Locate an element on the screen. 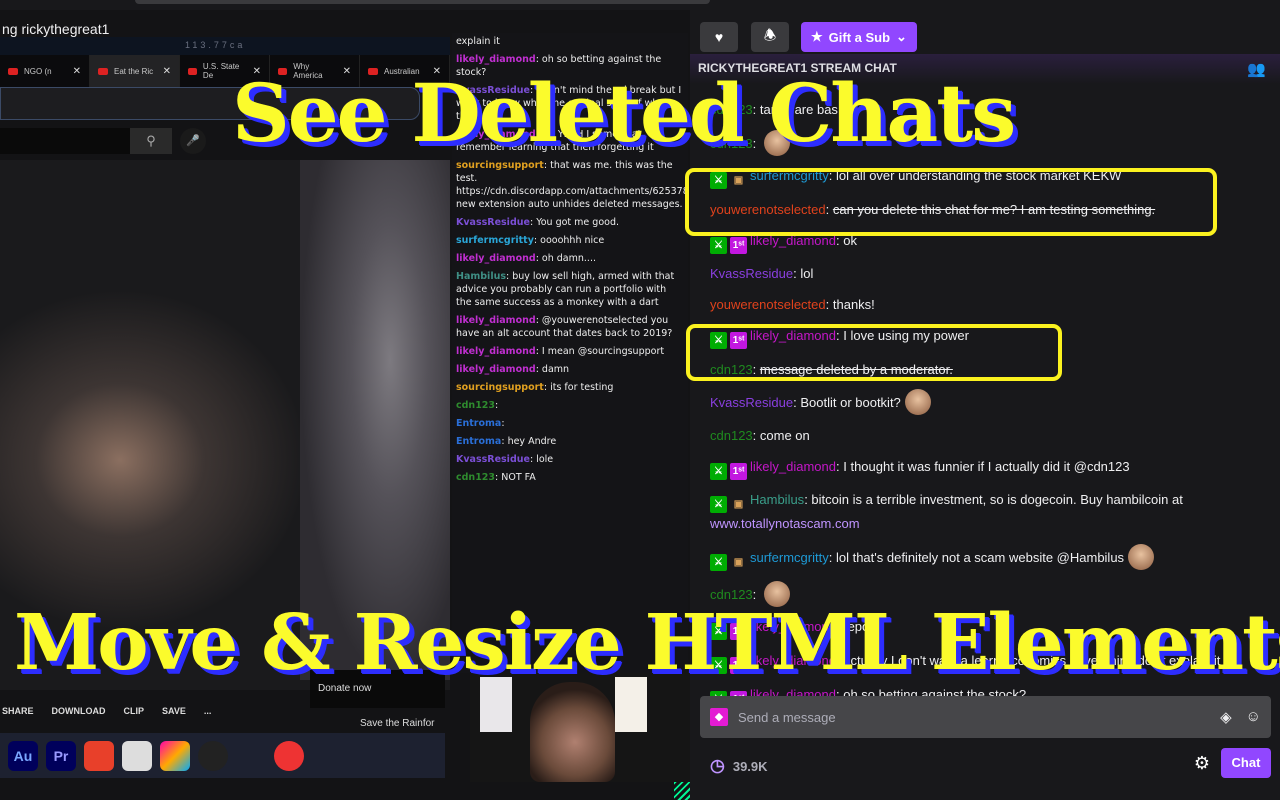 This screenshot has width=1280, height=800. youtube-search-input is located at coordinates (65, 141).